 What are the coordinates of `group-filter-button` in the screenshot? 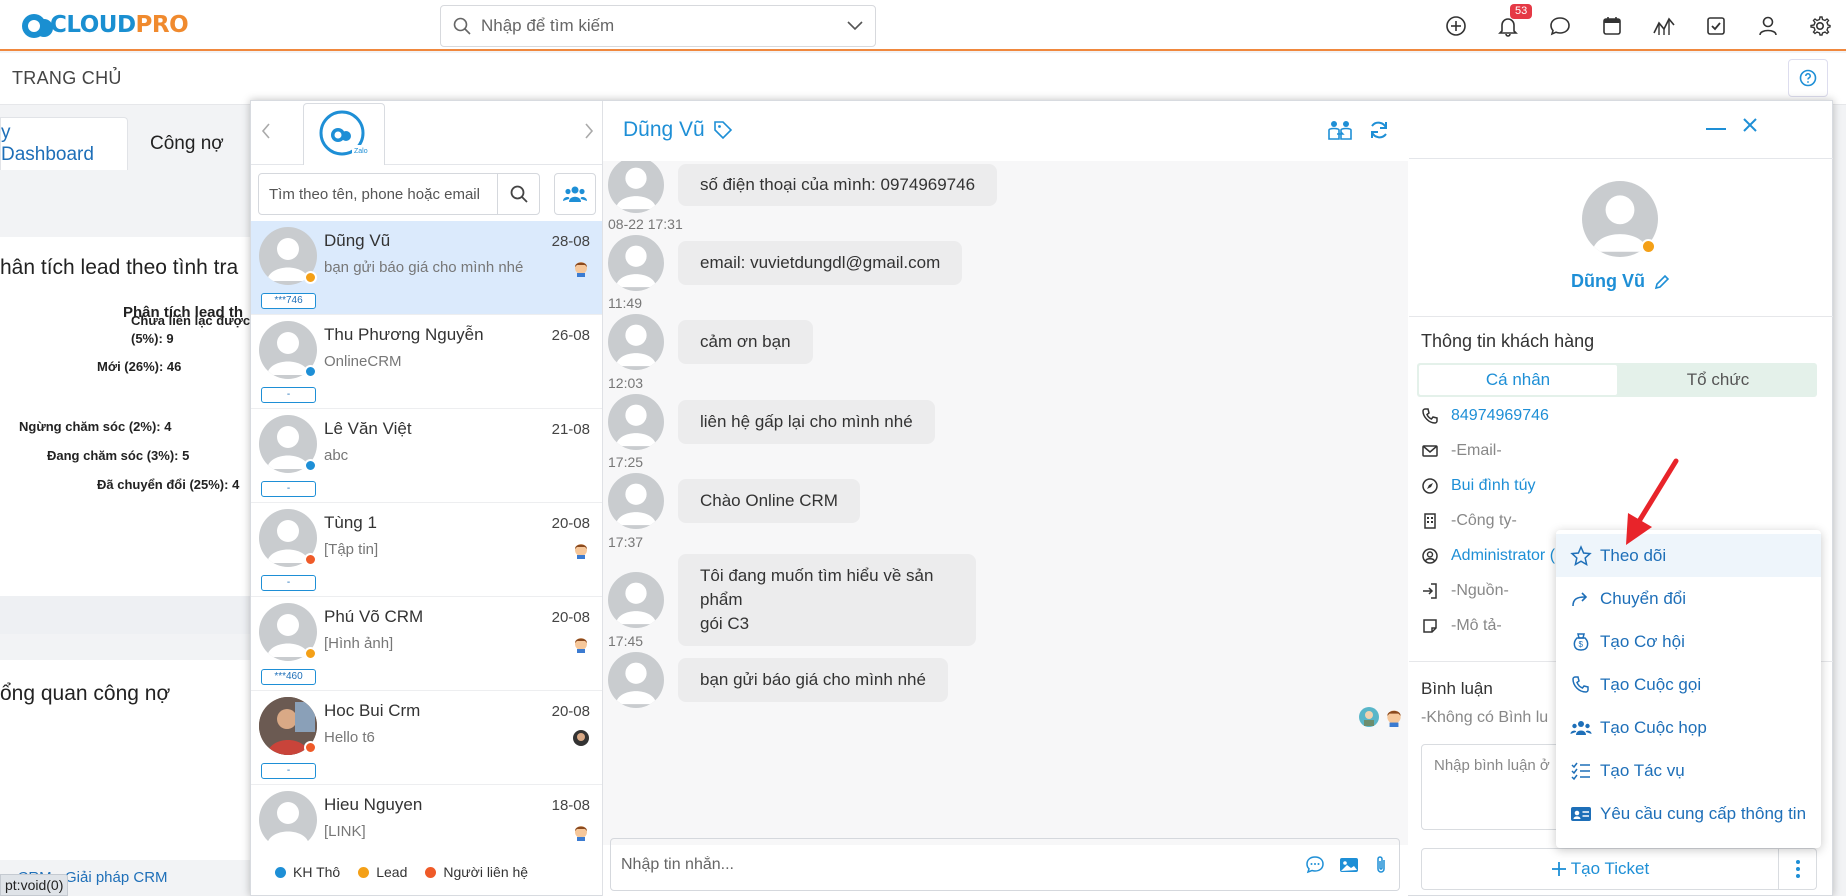 It's located at (575, 194).